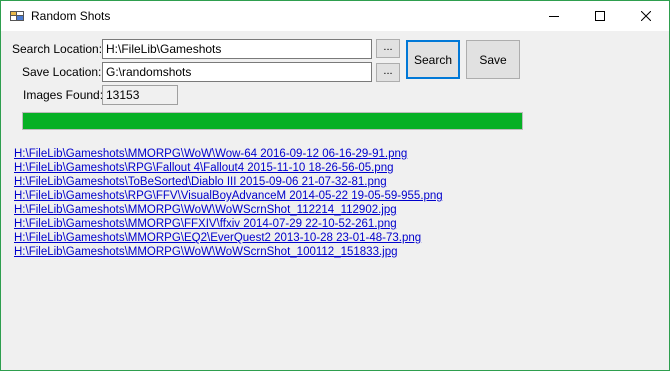  What do you see at coordinates (335, 16) in the screenshot?
I see `title-bar: Random Shots` at bounding box center [335, 16].